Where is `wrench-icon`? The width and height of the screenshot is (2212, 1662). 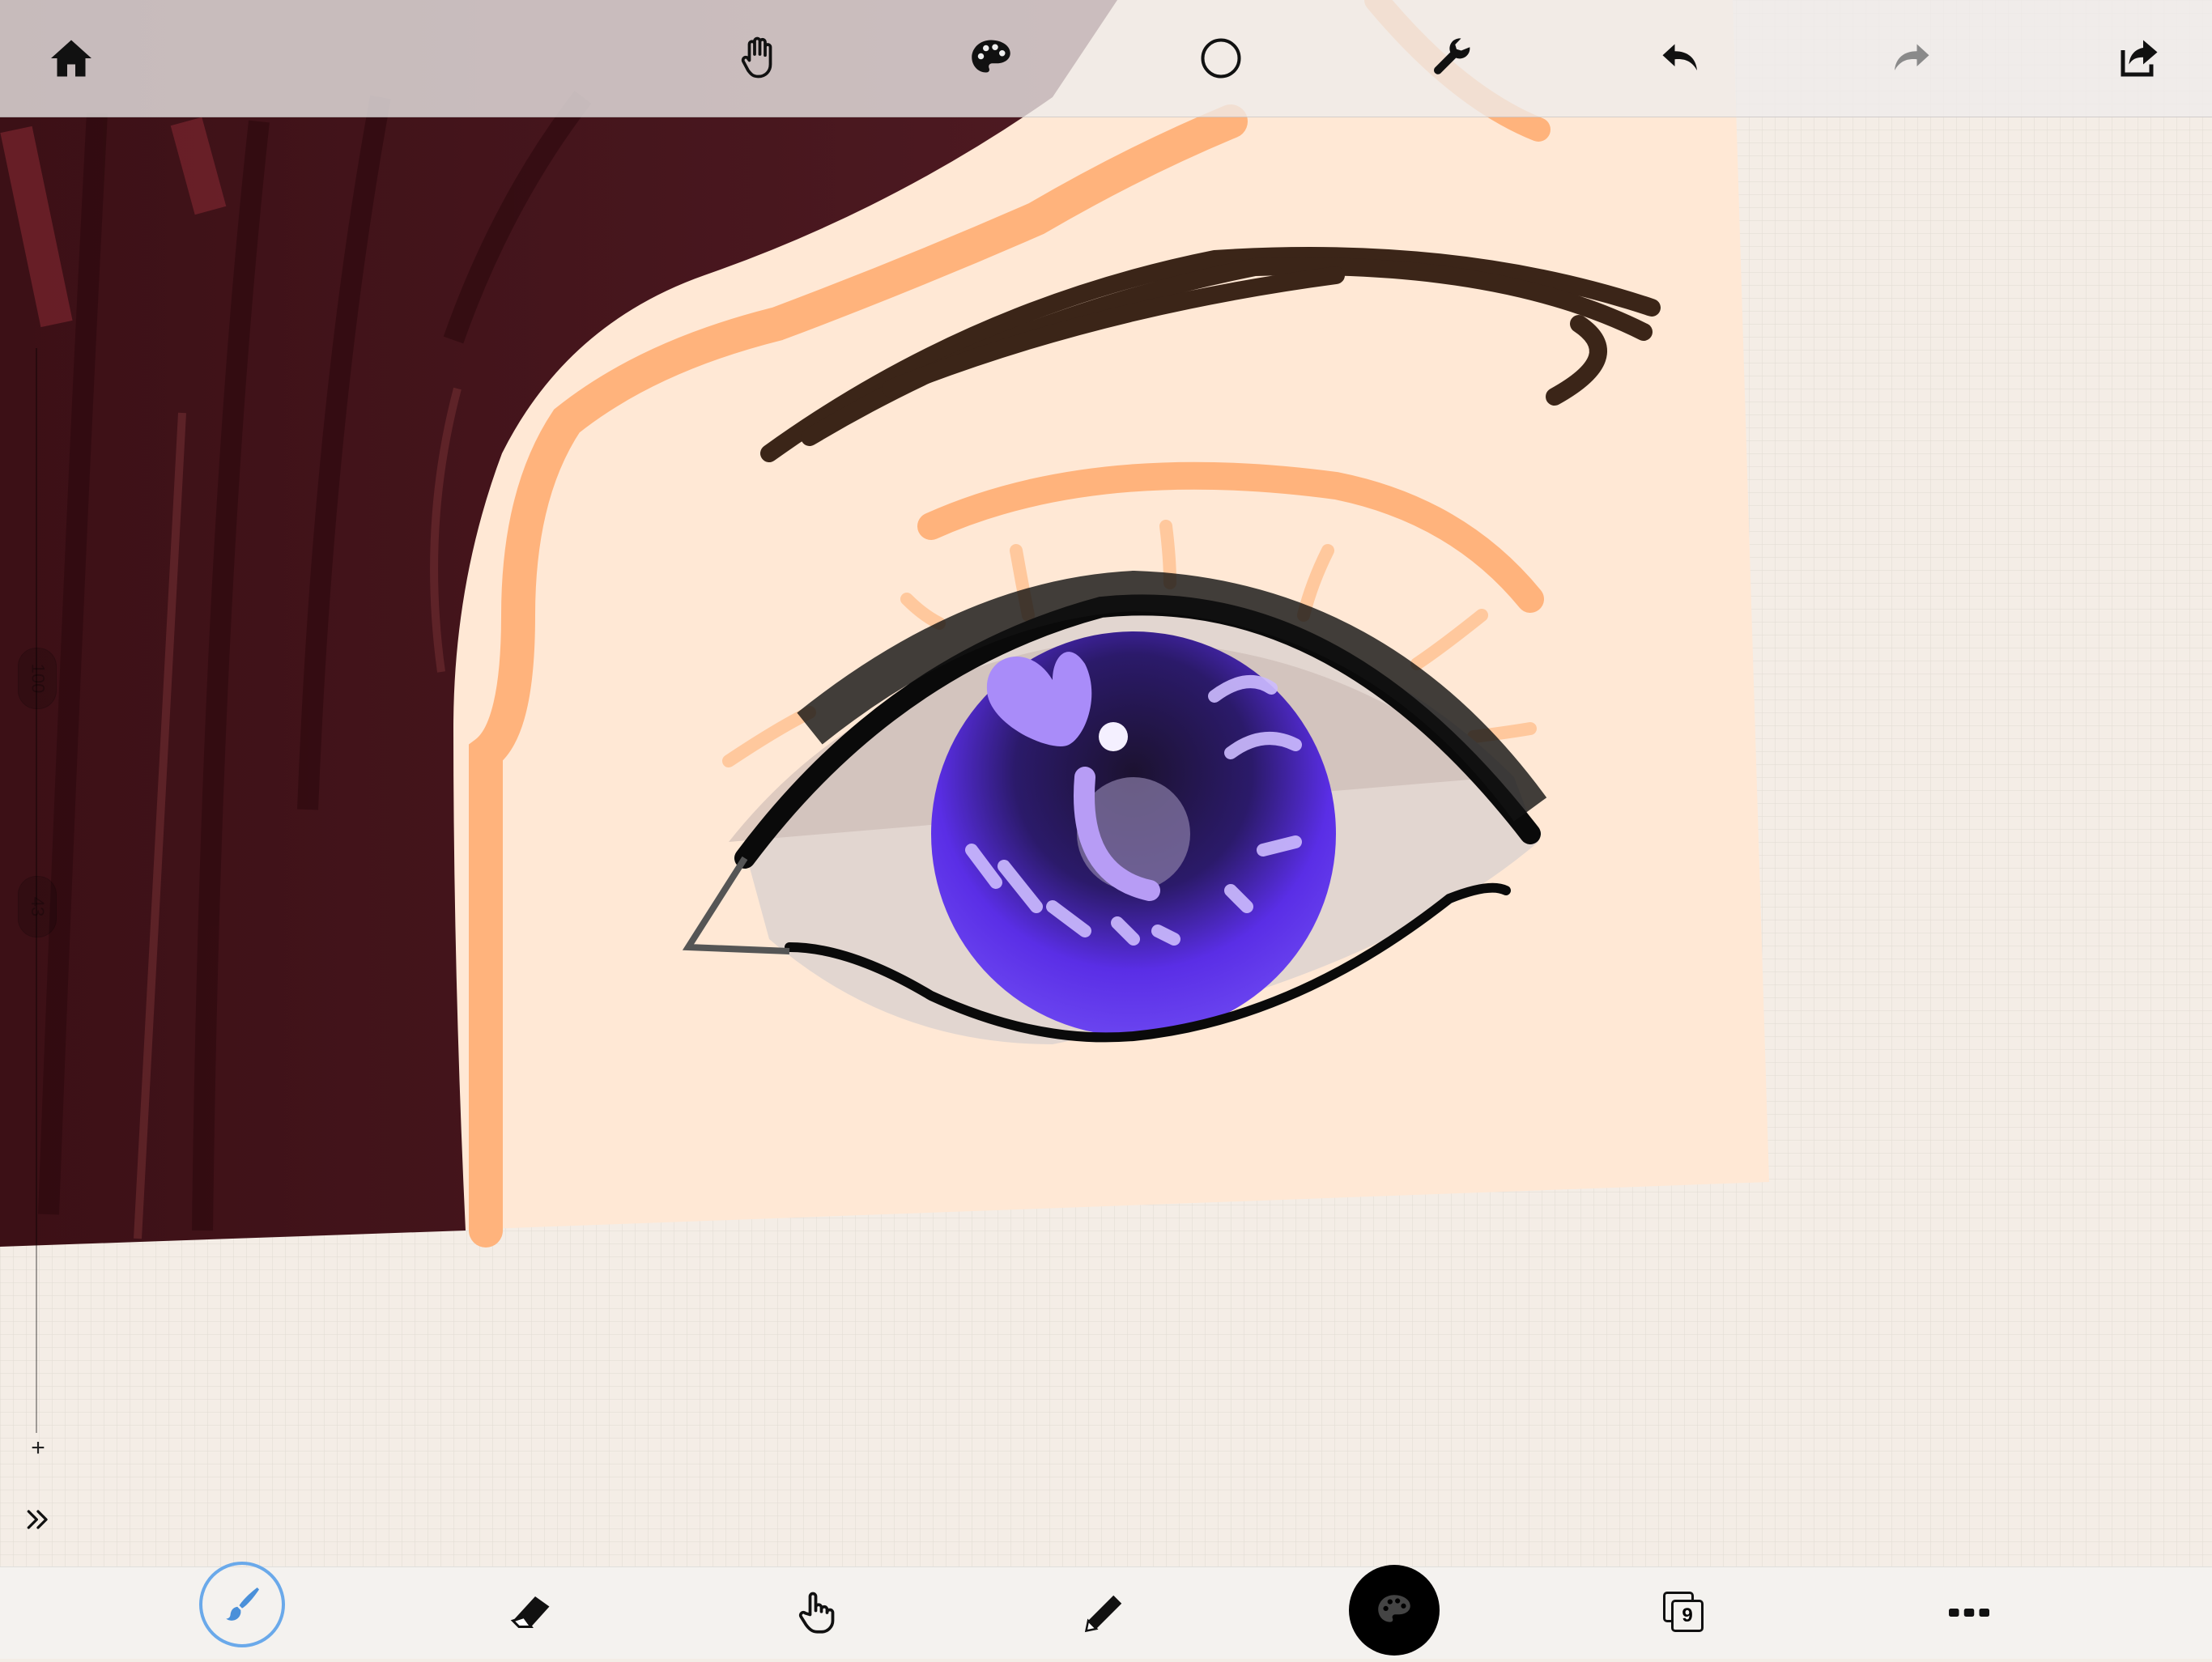 wrench-icon is located at coordinates (1453, 58).